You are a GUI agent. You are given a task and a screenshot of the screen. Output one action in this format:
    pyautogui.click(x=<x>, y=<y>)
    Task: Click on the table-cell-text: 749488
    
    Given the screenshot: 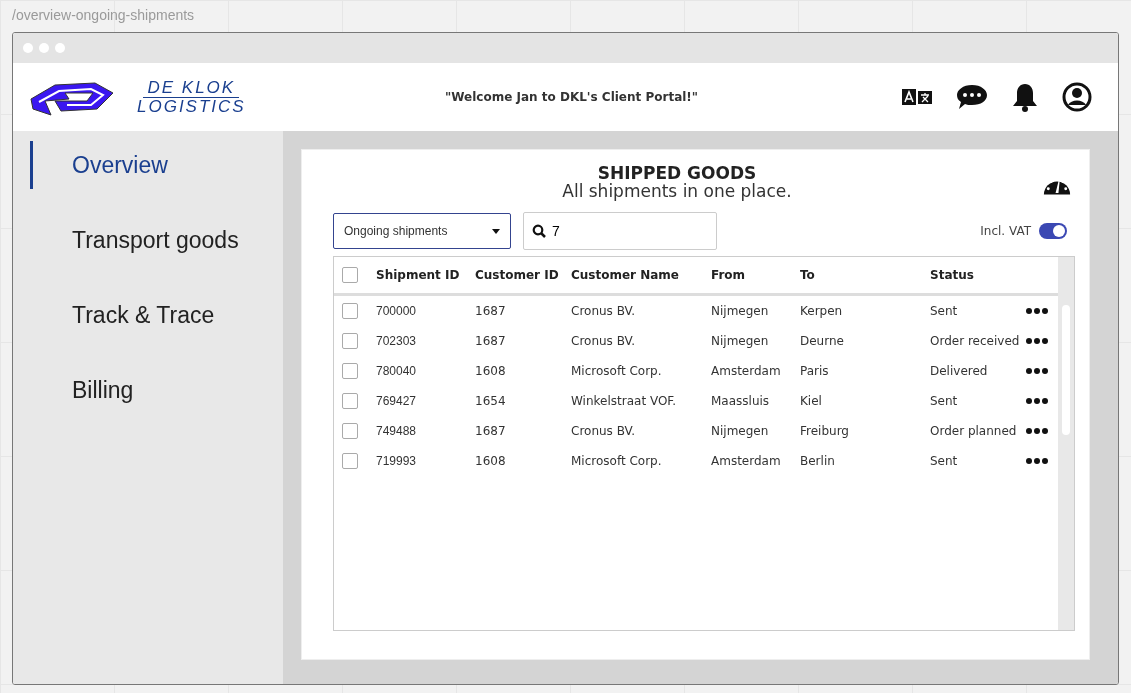 What is the action you would take?
    pyautogui.click(x=397, y=431)
    